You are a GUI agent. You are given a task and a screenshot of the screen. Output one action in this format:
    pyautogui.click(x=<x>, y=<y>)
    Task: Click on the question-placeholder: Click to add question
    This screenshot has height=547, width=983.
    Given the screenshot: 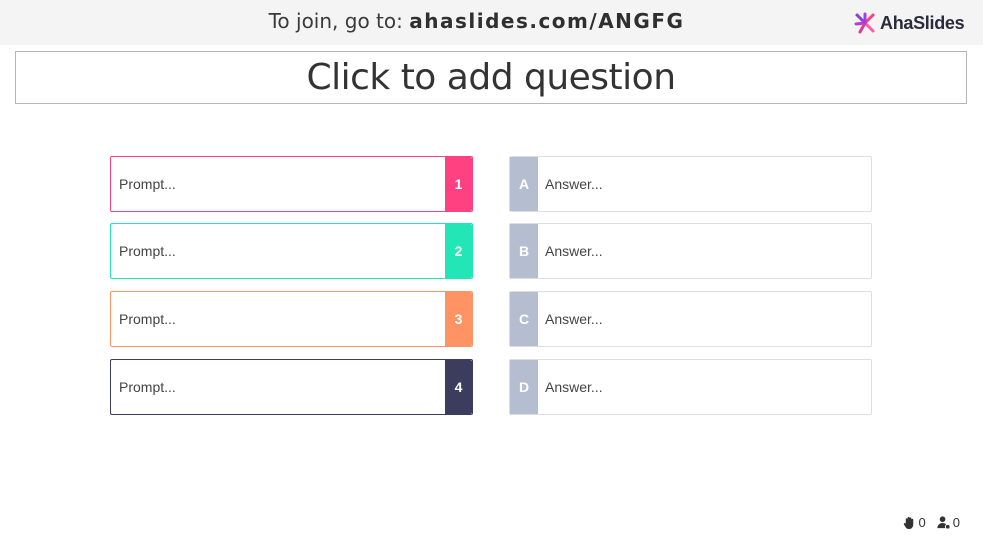 What is the action you would take?
    pyautogui.click(x=491, y=77)
    